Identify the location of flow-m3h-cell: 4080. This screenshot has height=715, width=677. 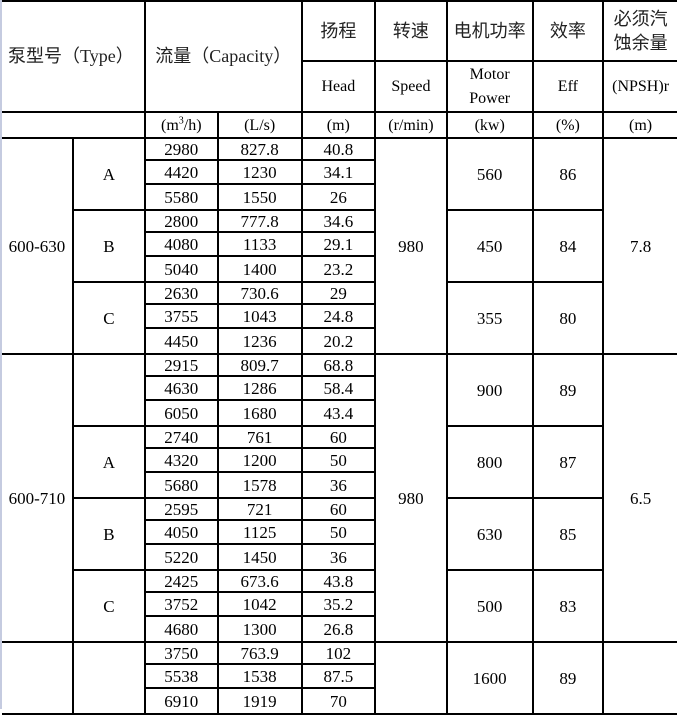
(181, 244).